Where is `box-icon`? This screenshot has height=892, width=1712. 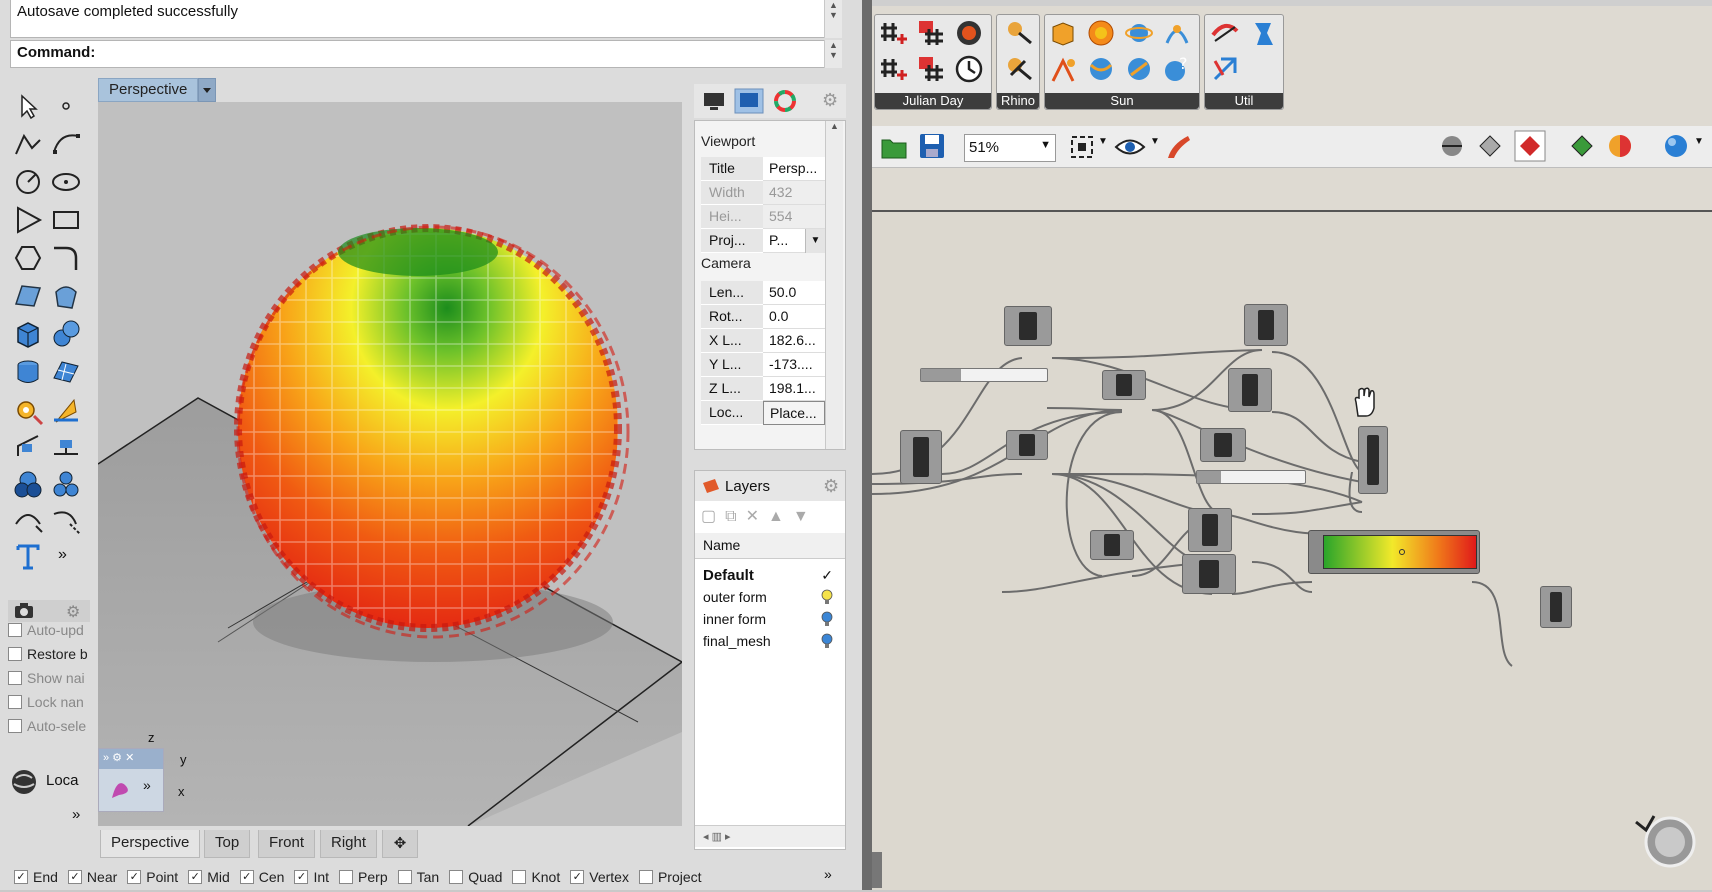 box-icon is located at coordinates (28, 334).